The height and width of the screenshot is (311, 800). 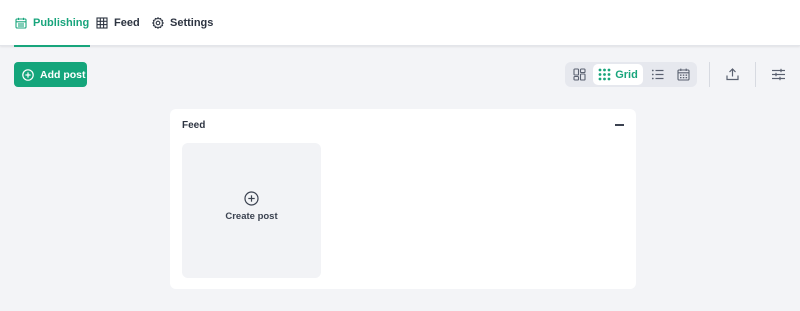 I want to click on export-button, so click(x=732, y=74).